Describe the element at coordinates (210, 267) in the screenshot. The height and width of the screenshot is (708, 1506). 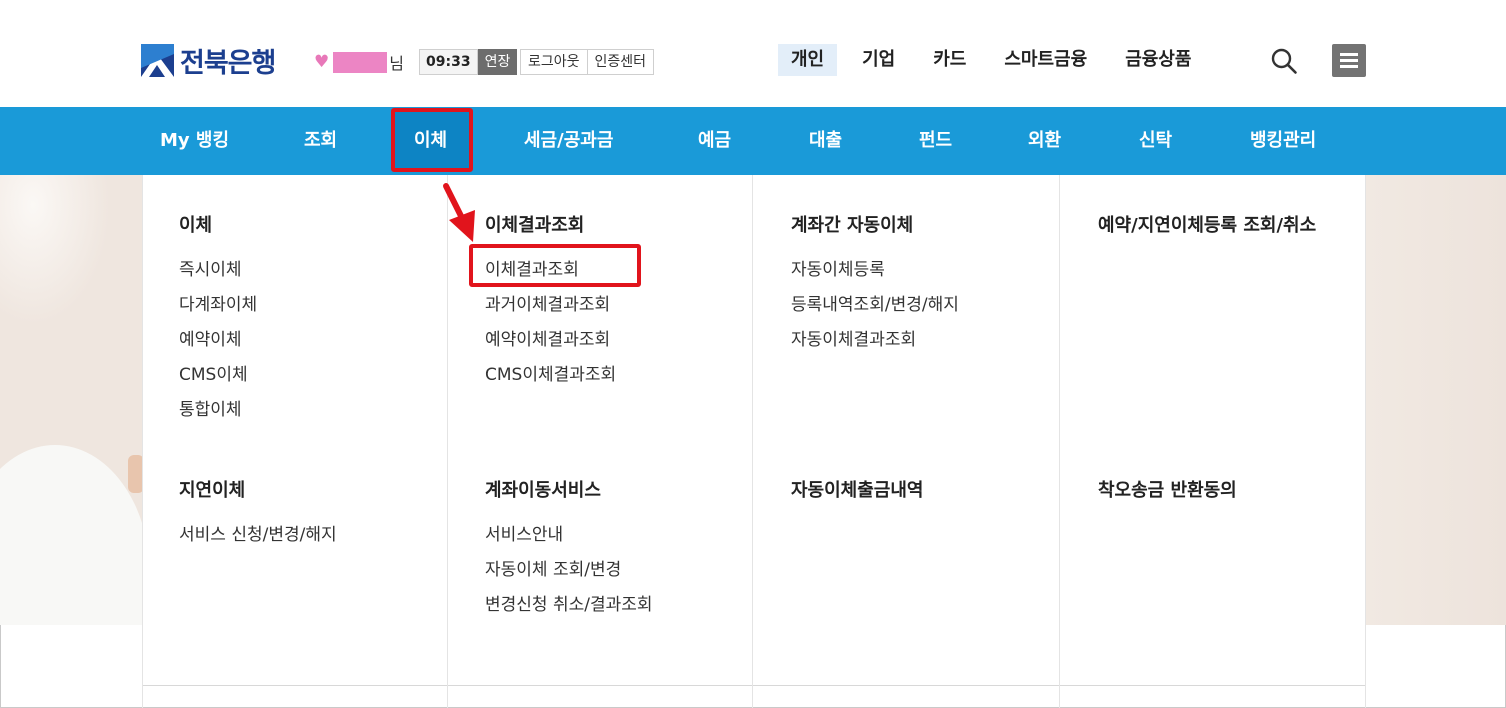
I see `menu-link-instant-transfer: 즉시이체` at that location.